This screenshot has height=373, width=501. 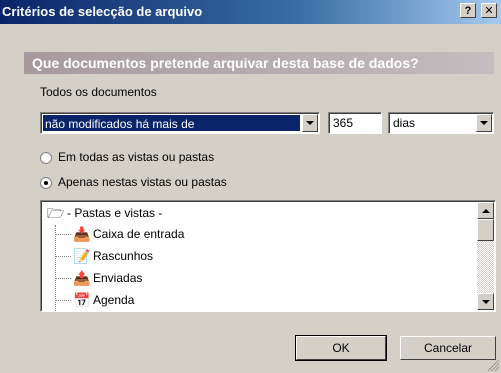 I want to click on unit-value: dias, so click(x=404, y=123).